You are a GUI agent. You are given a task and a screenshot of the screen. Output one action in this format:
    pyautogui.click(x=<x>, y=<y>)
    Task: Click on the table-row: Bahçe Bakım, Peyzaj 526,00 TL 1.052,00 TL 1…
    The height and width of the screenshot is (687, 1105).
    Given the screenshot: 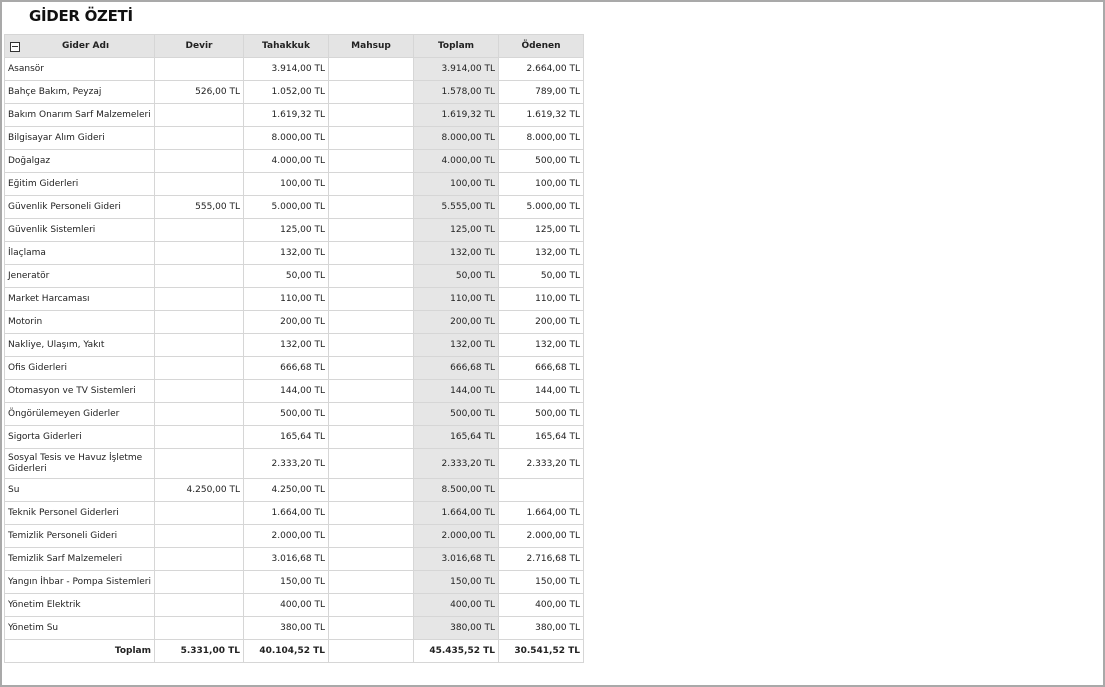 What is the action you would take?
    pyautogui.click(x=294, y=92)
    